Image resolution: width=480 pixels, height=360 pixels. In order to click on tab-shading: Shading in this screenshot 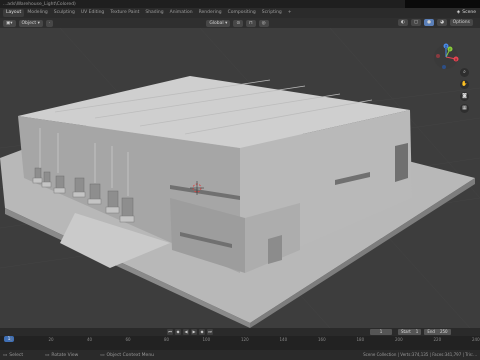, I will do `click(154, 13)`.